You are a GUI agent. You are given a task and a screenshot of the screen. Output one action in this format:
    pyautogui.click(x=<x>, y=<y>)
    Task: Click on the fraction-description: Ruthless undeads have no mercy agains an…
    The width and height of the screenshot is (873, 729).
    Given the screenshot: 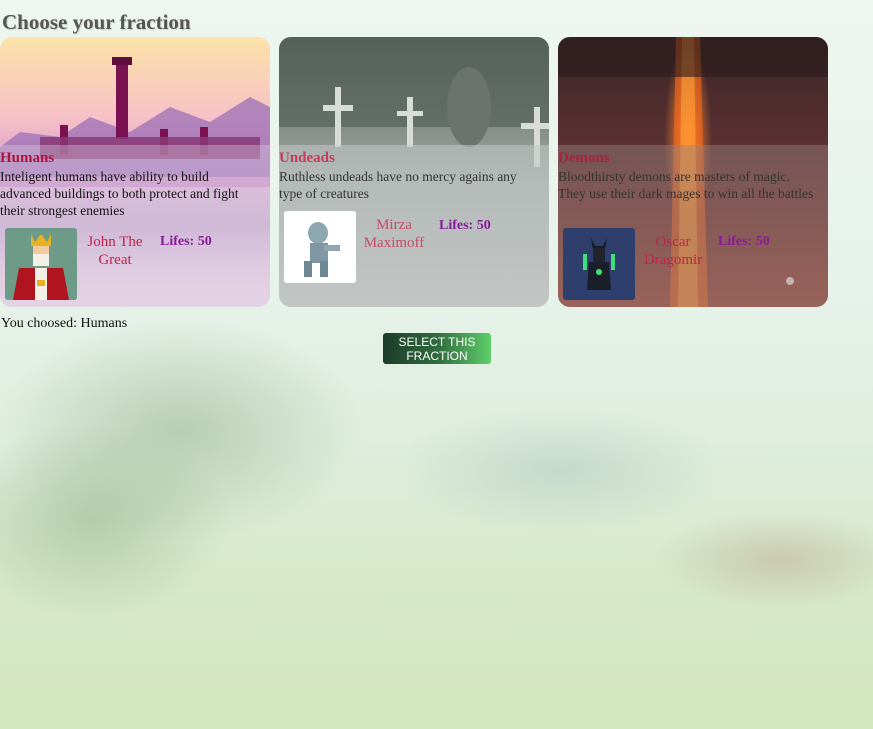 What is the action you would take?
    pyautogui.click(x=398, y=185)
    